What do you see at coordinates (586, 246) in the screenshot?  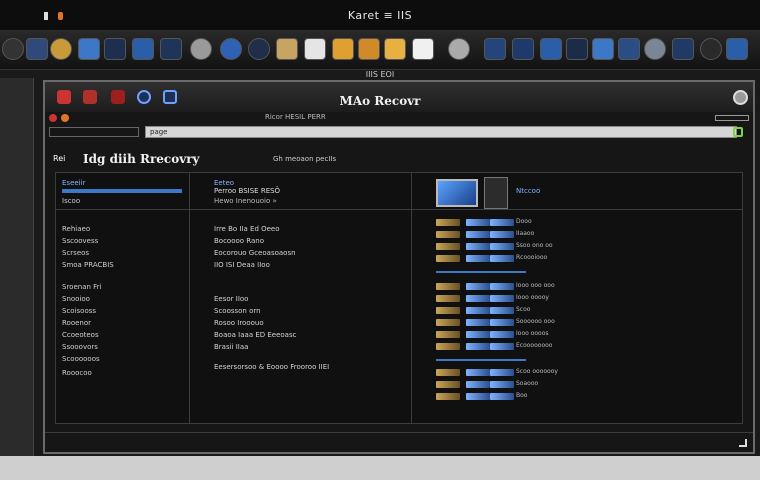 I see `drive-row: Ssoo ono oo` at bounding box center [586, 246].